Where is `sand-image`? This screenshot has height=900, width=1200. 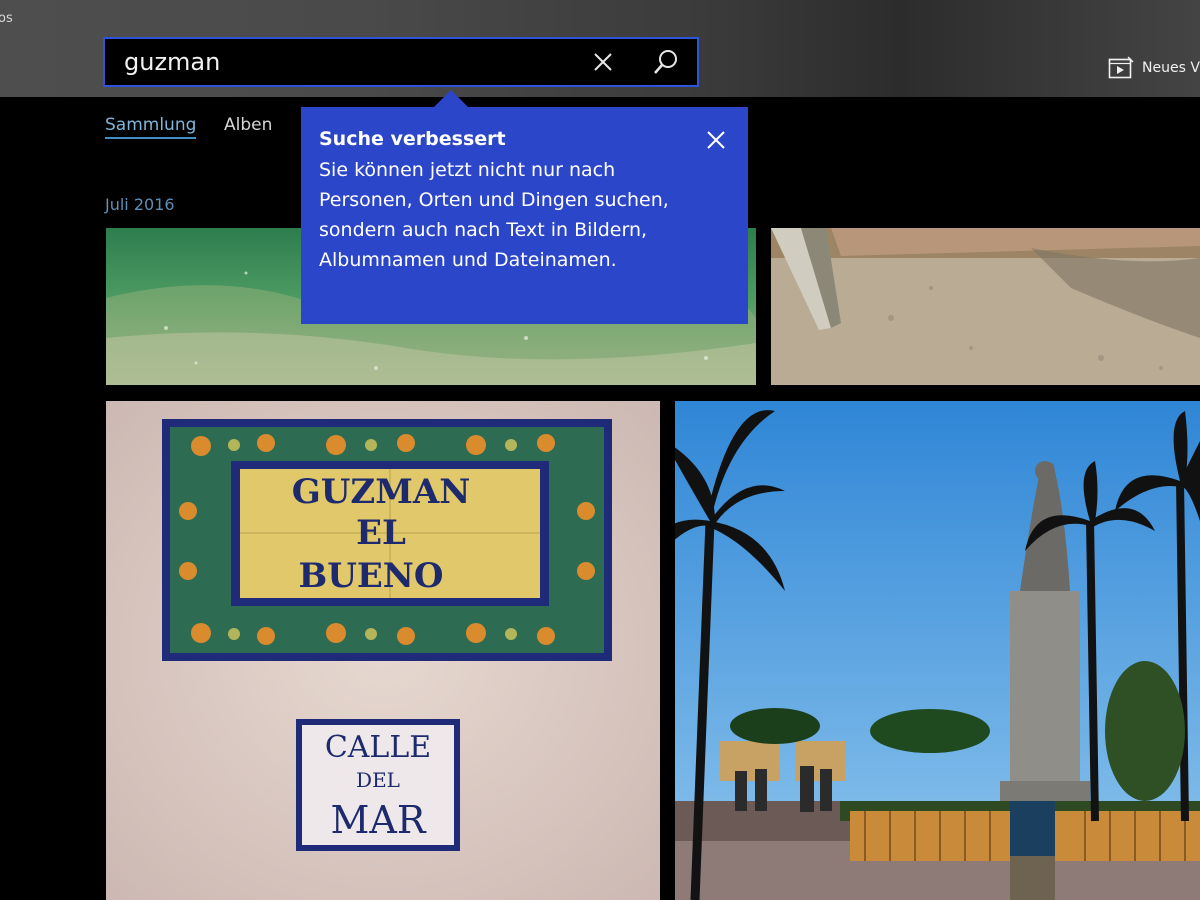 sand-image is located at coordinates (985, 306).